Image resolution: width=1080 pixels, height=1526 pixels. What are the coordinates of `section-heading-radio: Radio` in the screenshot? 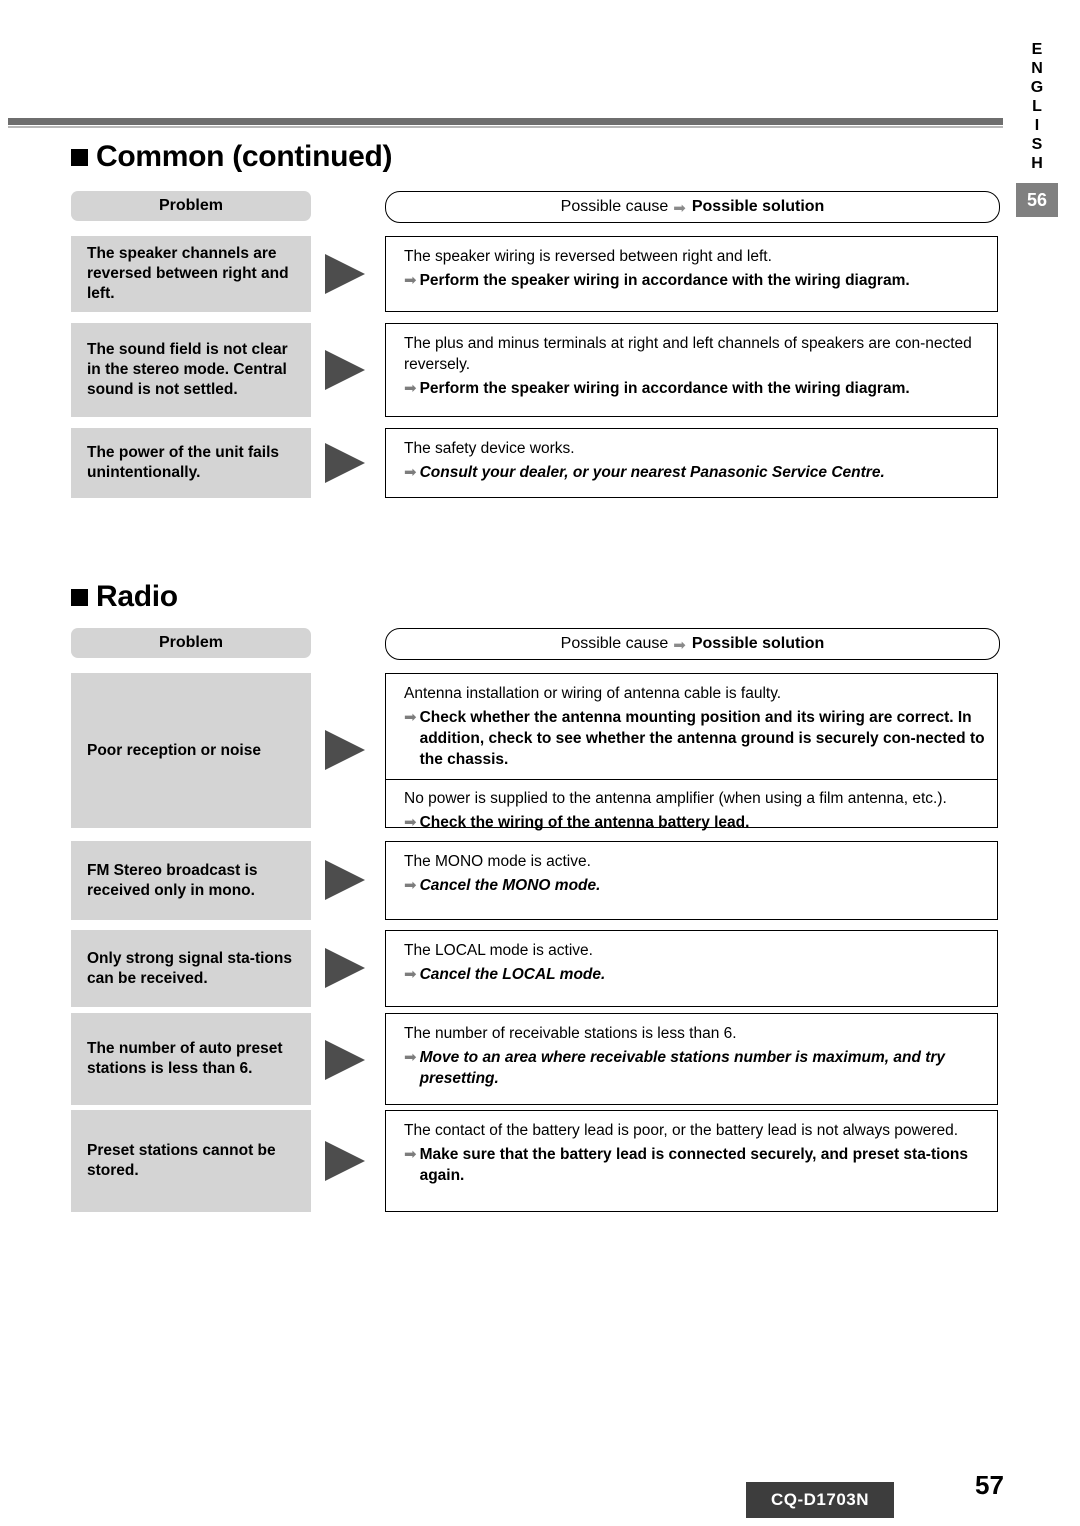 It's located at (124, 597).